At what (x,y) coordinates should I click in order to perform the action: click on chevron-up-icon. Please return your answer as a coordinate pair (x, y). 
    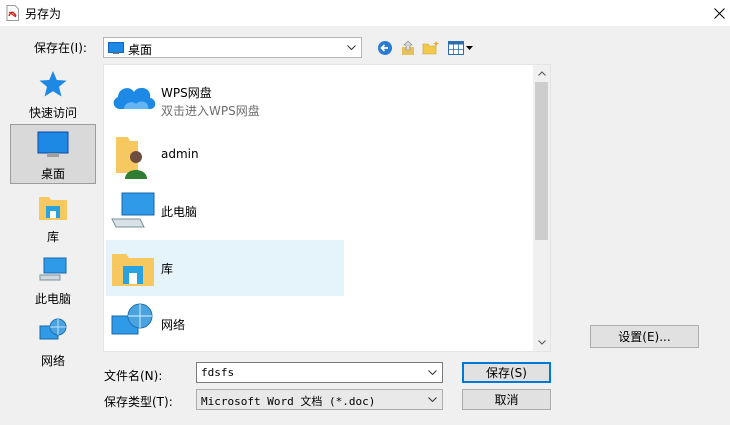
    Looking at the image, I should click on (541, 73).